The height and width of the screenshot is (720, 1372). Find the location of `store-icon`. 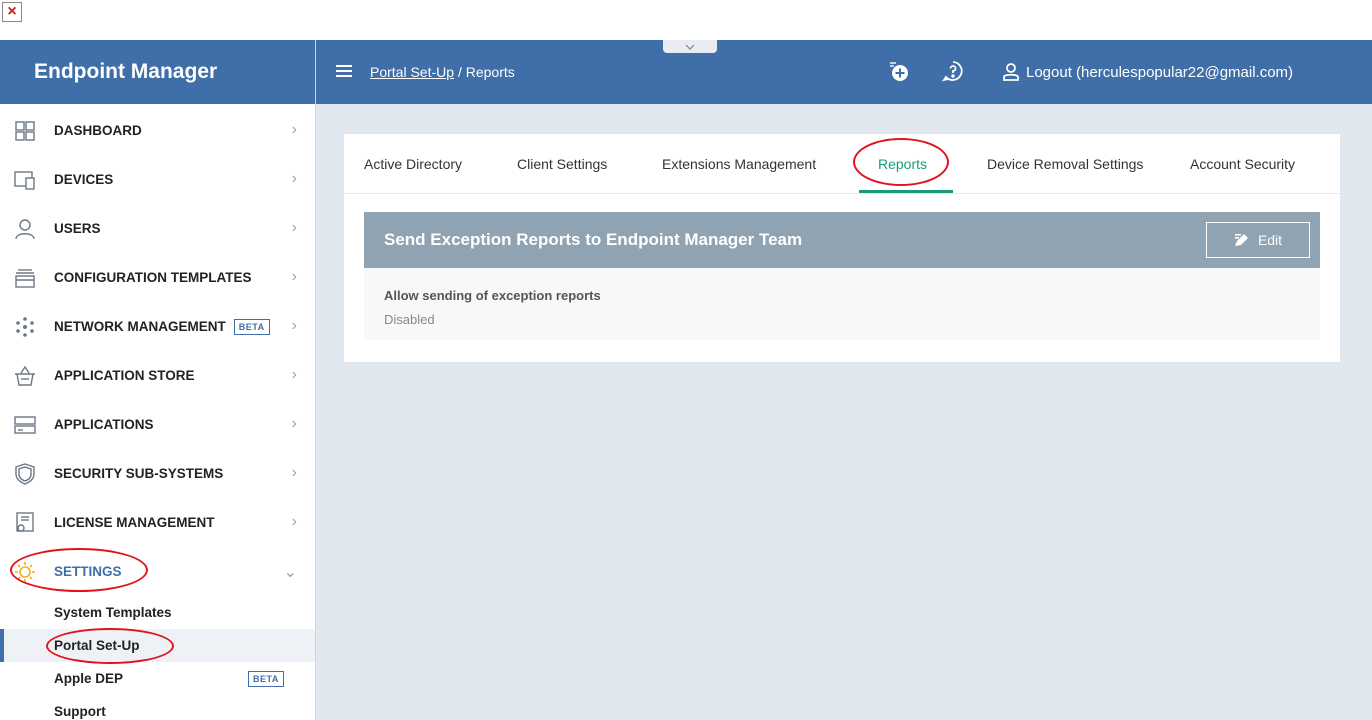

store-icon is located at coordinates (25, 375).